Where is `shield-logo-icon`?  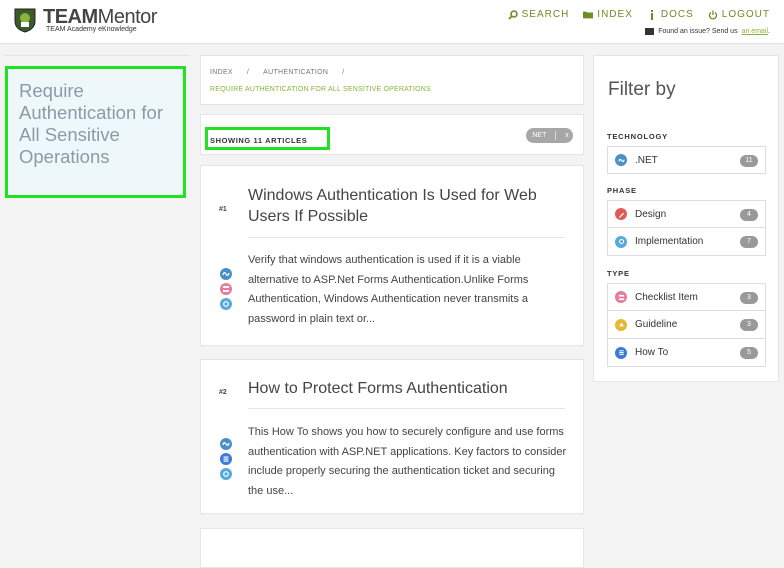 shield-logo-icon is located at coordinates (25, 20).